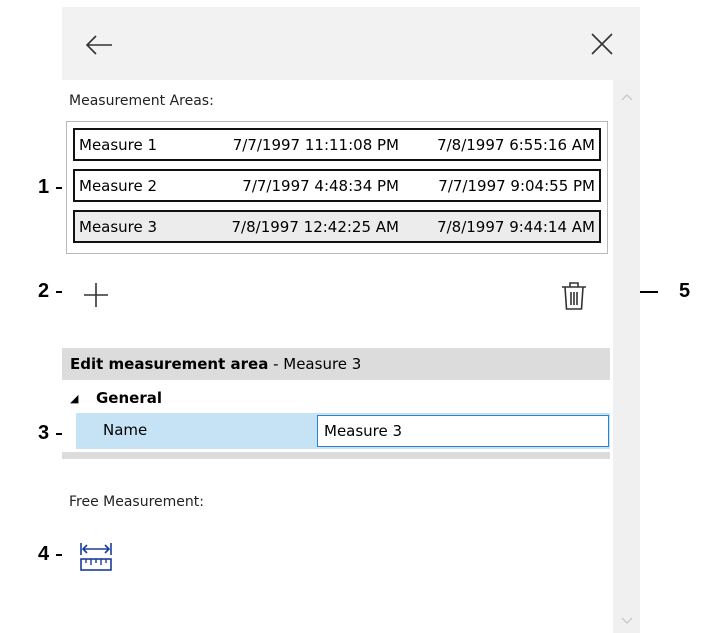 The height and width of the screenshot is (633, 706). Describe the element at coordinates (315, 226) in the screenshot. I see `area-start-time: 7/8/1997 12:42:25 AM` at that location.